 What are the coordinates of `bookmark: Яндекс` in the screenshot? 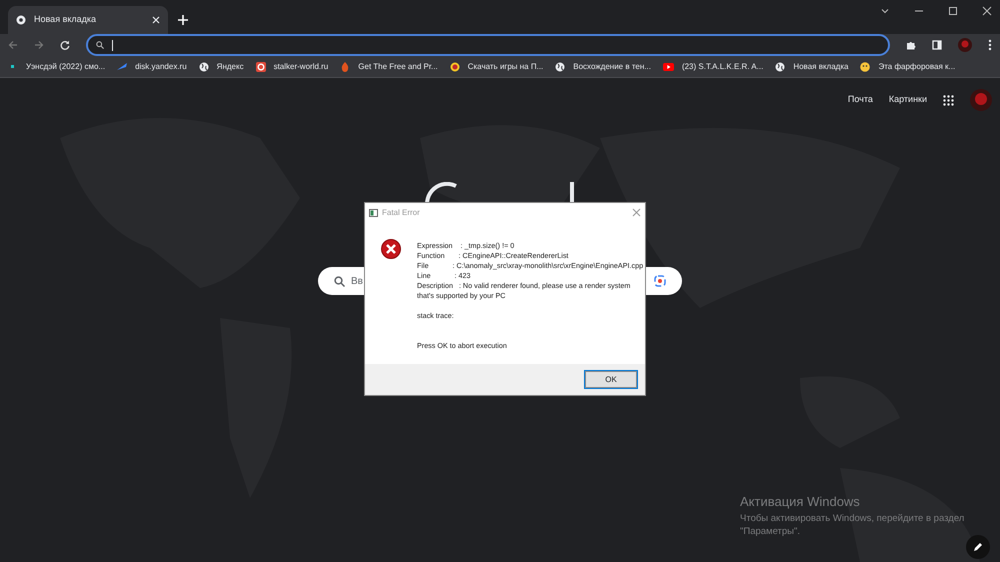 It's located at (221, 66).